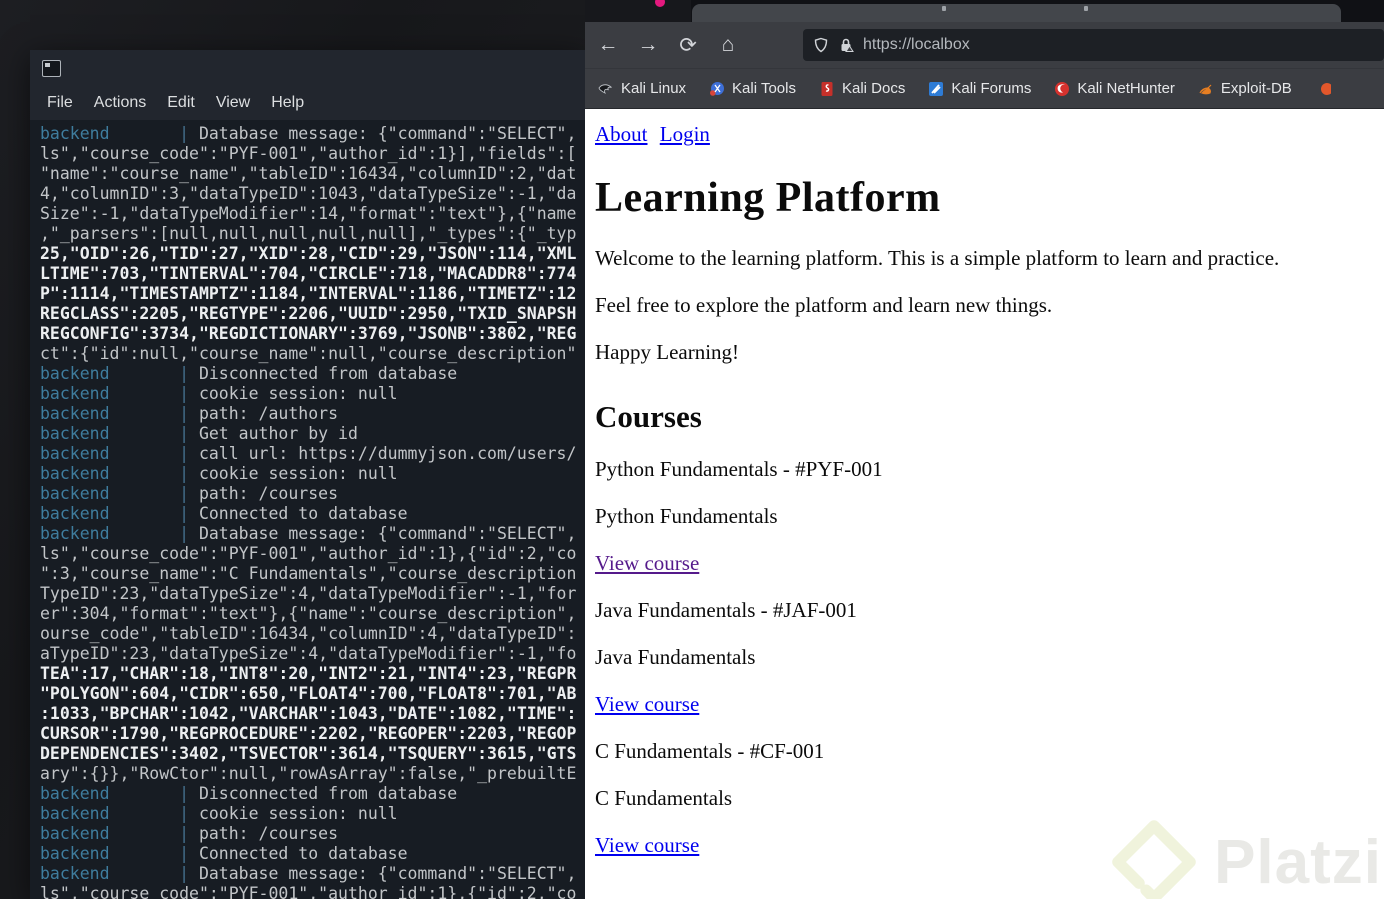  I want to click on about-link: About, so click(621, 134).